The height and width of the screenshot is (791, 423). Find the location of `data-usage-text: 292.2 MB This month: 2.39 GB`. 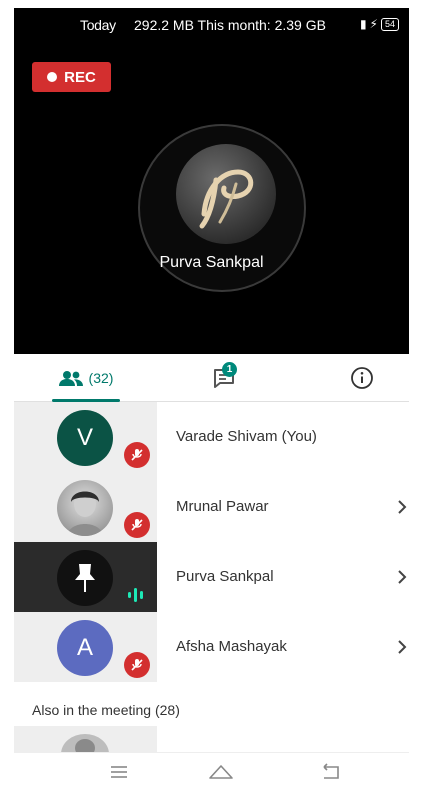

data-usage-text: 292.2 MB This month: 2.39 GB is located at coordinates (230, 25).